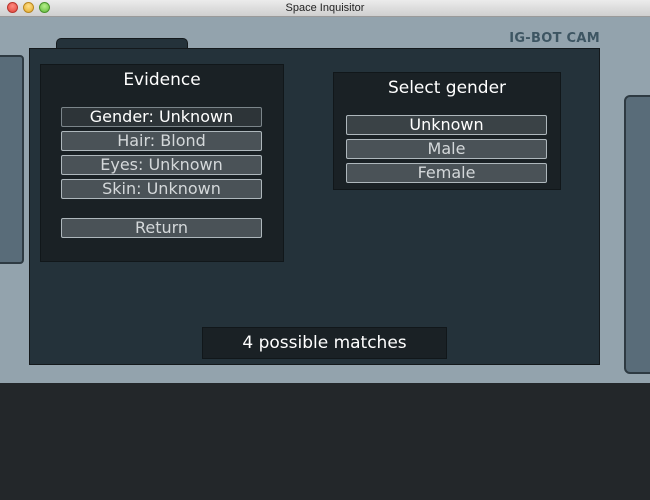 The image size is (650, 500). What do you see at coordinates (161, 117) in the screenshot?
I see `evidence-gender-button: Gender: Unknown` at bounding box center [161, 117].